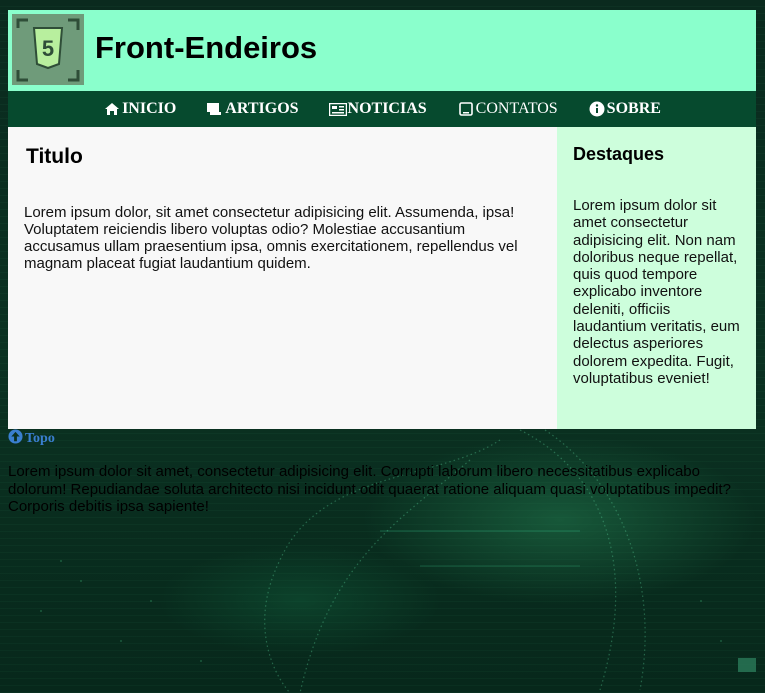  What do you see at coordinates (387, 108) in the screenshot?
I see `nav-label: NOTICIAS` at bounding box center [387, 108].